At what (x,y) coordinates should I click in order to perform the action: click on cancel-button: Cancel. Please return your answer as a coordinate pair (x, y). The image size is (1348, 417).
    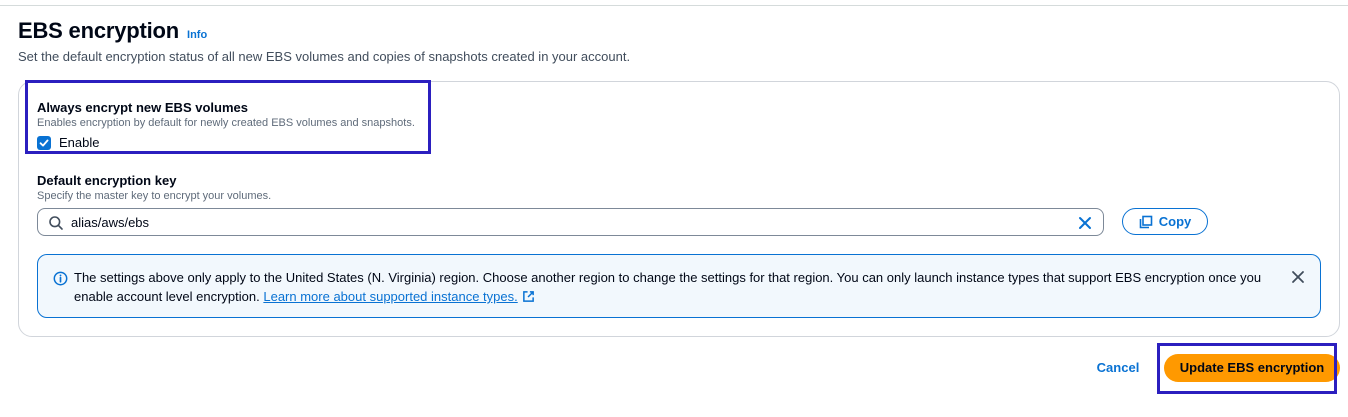
    Looking at the image, I should click on (1118, 368).